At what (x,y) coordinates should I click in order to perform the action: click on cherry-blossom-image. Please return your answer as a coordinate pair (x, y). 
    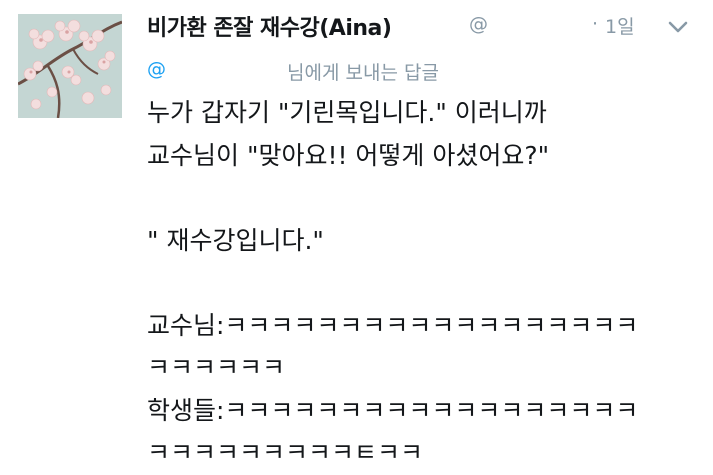
    Looking at the image, I should click on (70, 66).